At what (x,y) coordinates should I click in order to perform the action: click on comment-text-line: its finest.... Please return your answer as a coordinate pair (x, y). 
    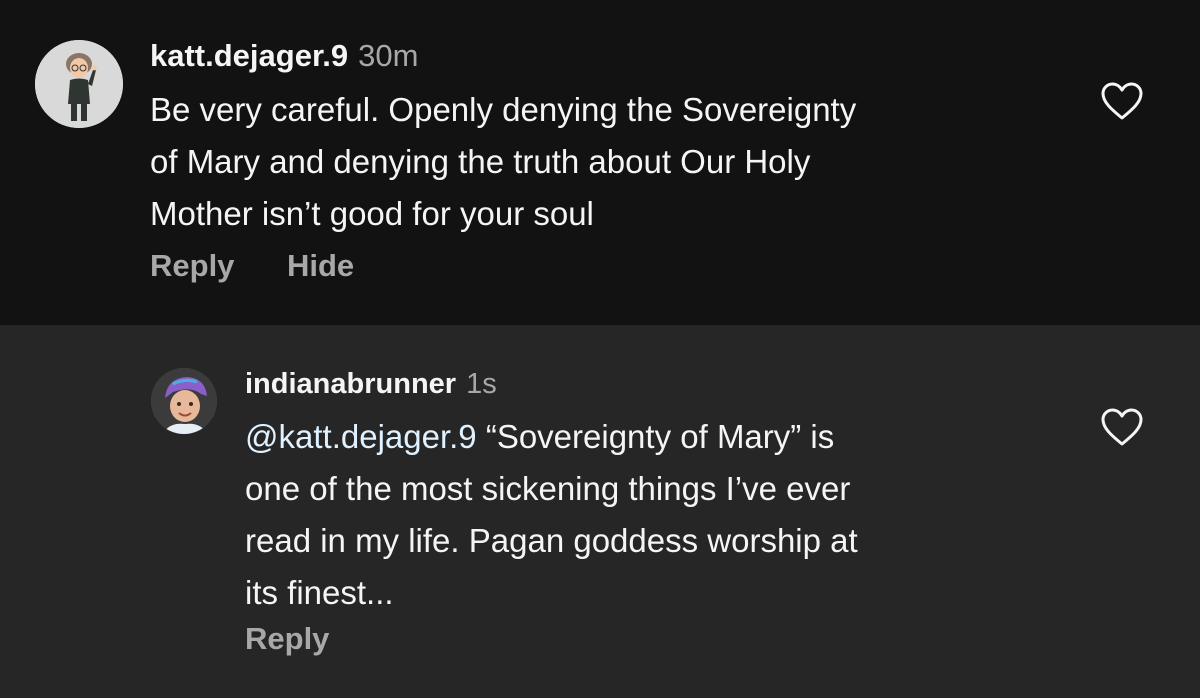
    Looking at the image, I should click on (319, 592).